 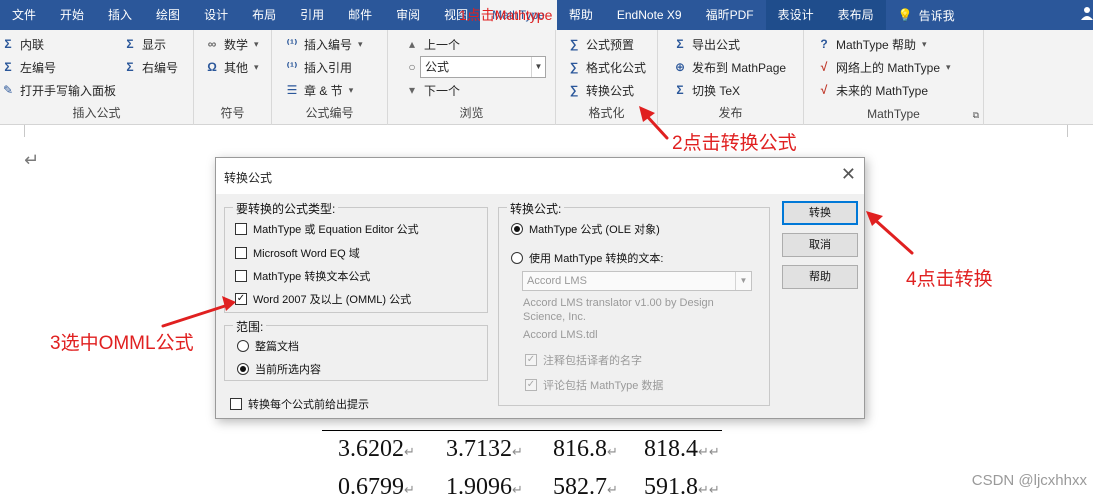 I want to click on prompt-each-checkbox: 转换每个公式前给出提示, so click(x=299, y=404).